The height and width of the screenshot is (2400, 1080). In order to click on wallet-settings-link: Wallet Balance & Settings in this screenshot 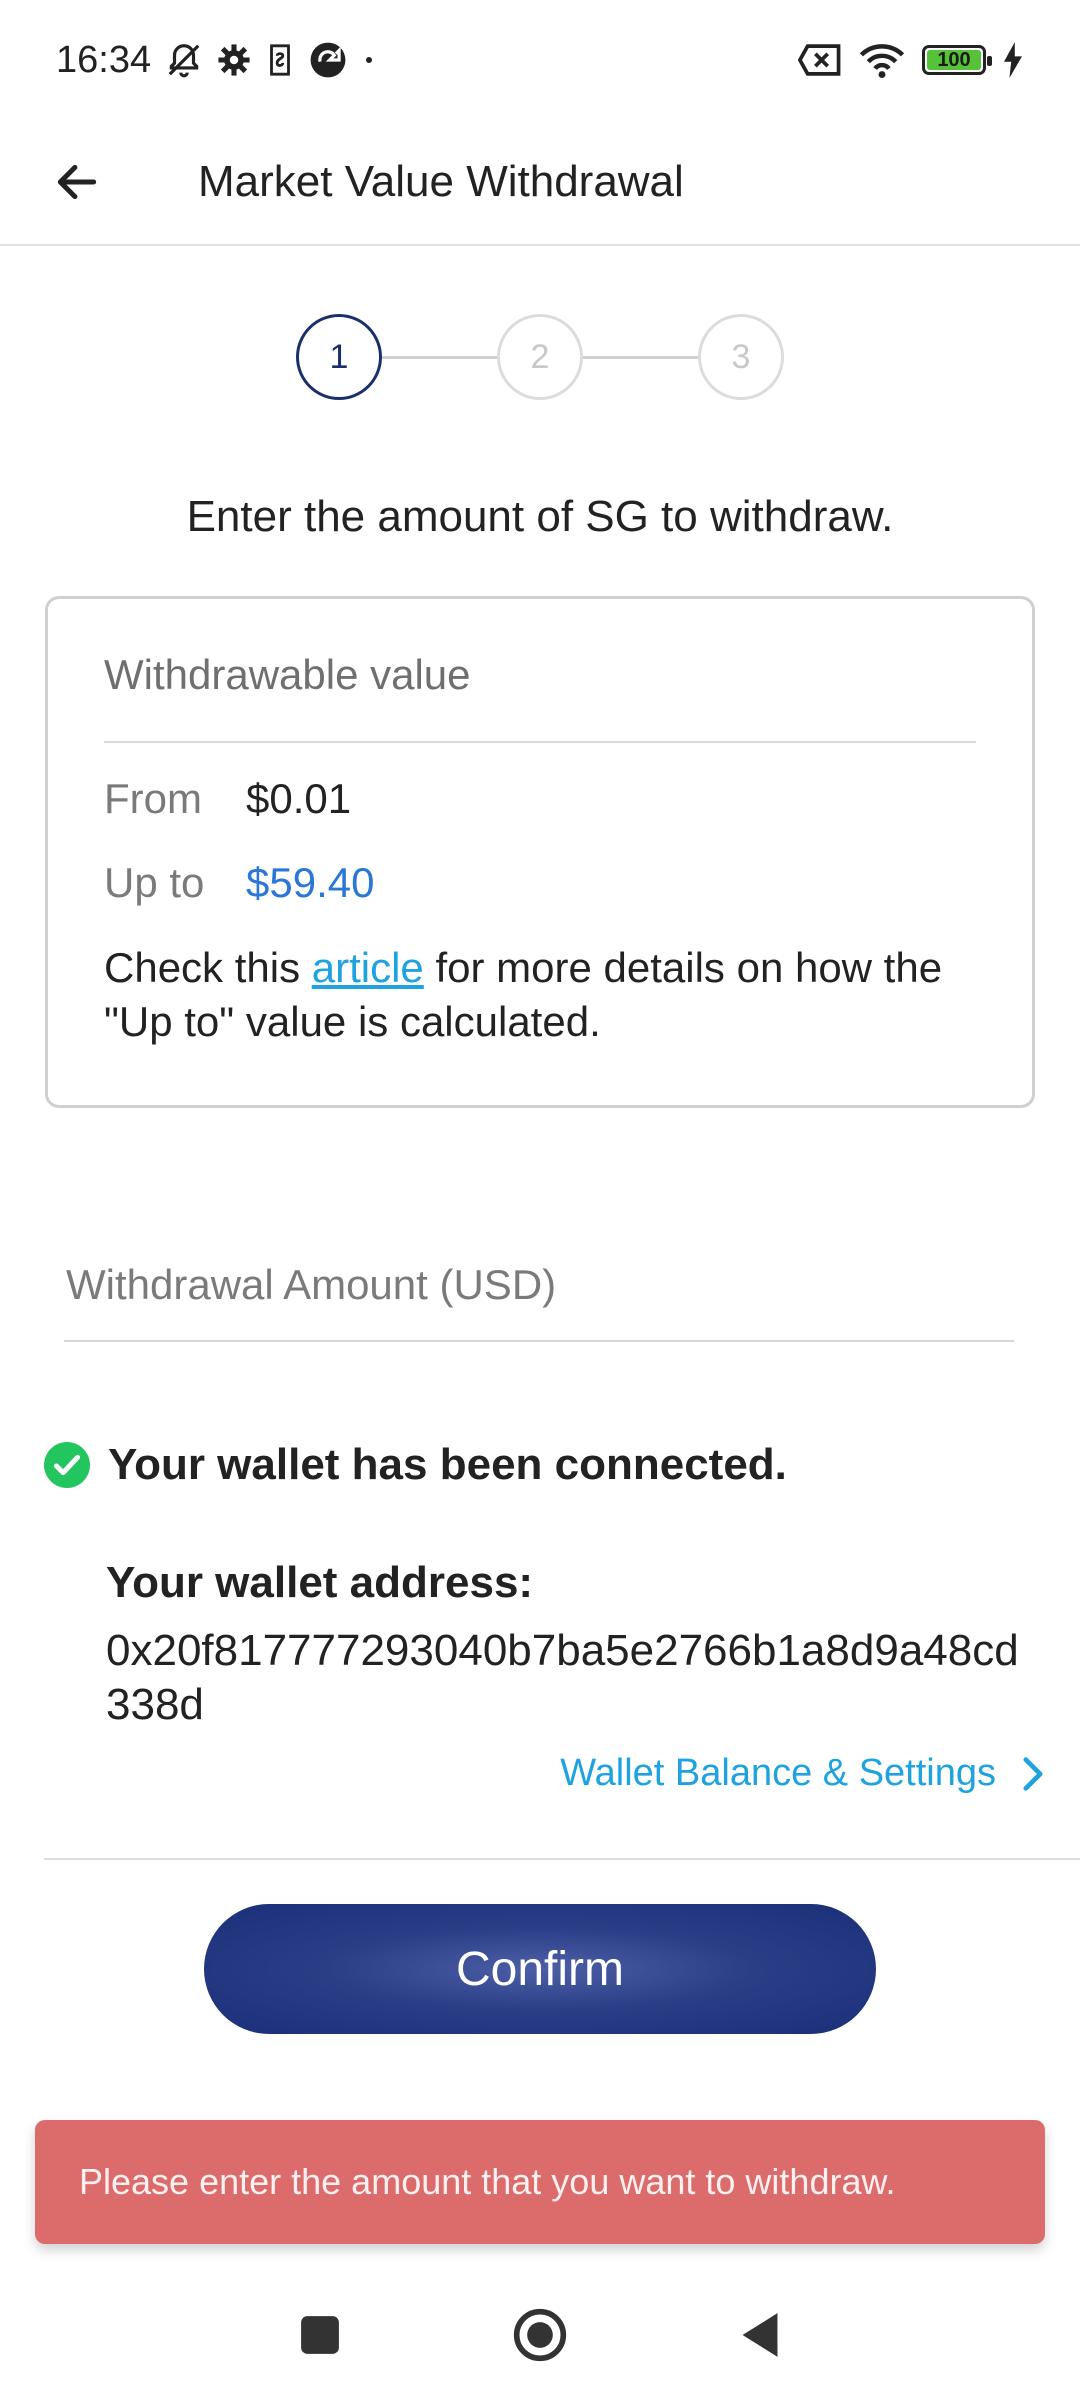, I will do `click(803, 1773)`.